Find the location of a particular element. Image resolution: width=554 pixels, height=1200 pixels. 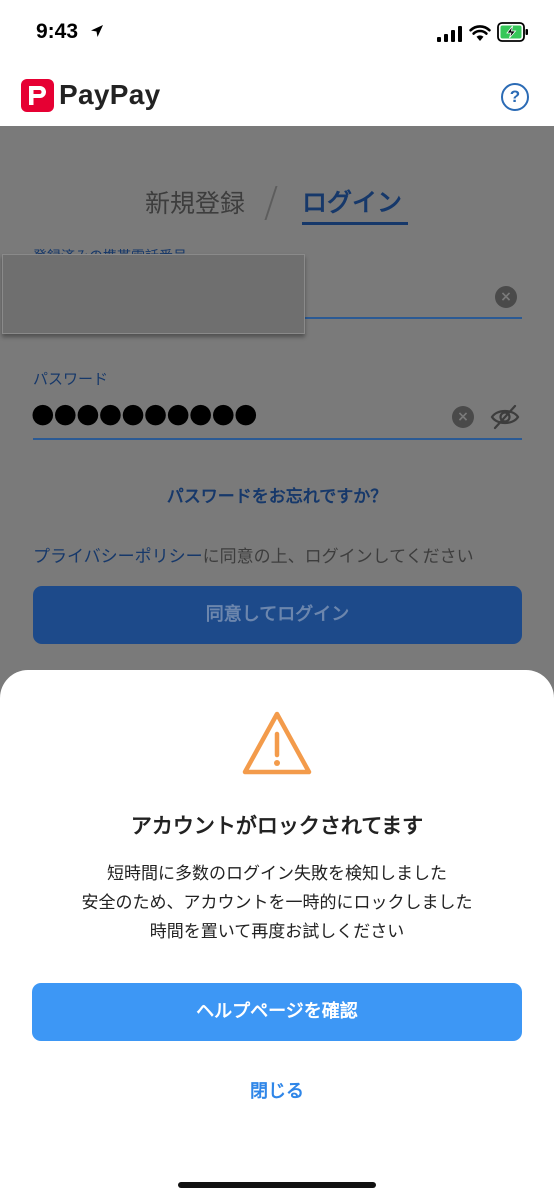

sheet-message-line: 安全のため、アカウントを一時的にロックしました is located at coordinates (277, 903).